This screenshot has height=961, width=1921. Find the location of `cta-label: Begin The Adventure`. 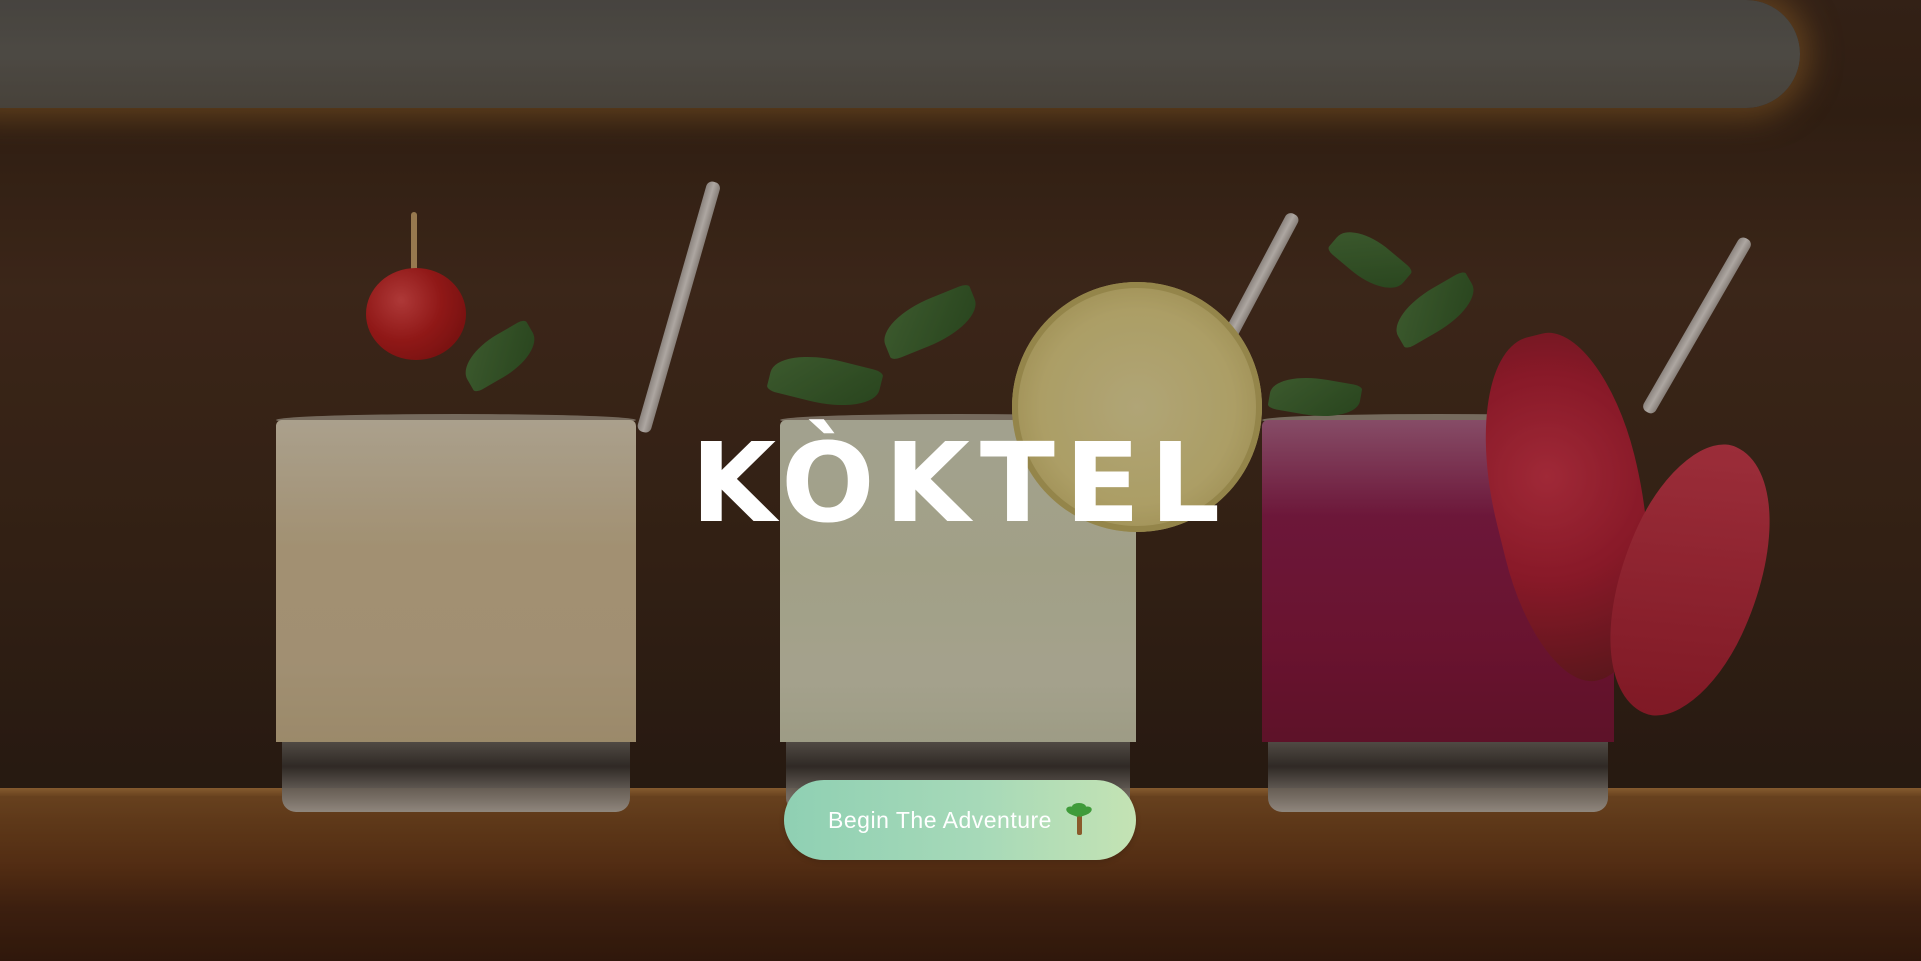

cta-label: Begin The Adventure is located at coordinates (940, 819).